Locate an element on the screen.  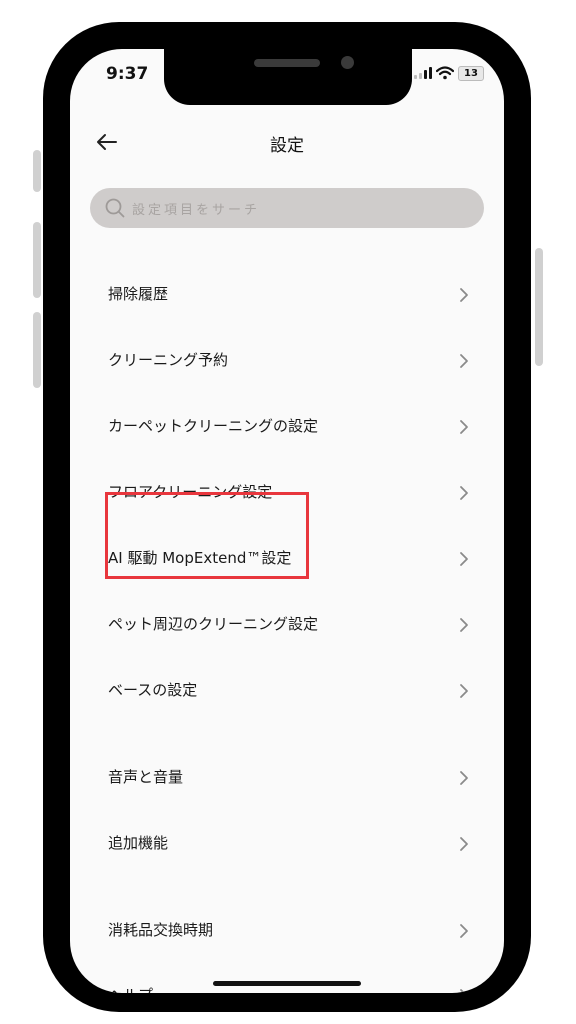
menu-item-label: カーペットクリーニングの設定 is located at coordinates (213, 426).